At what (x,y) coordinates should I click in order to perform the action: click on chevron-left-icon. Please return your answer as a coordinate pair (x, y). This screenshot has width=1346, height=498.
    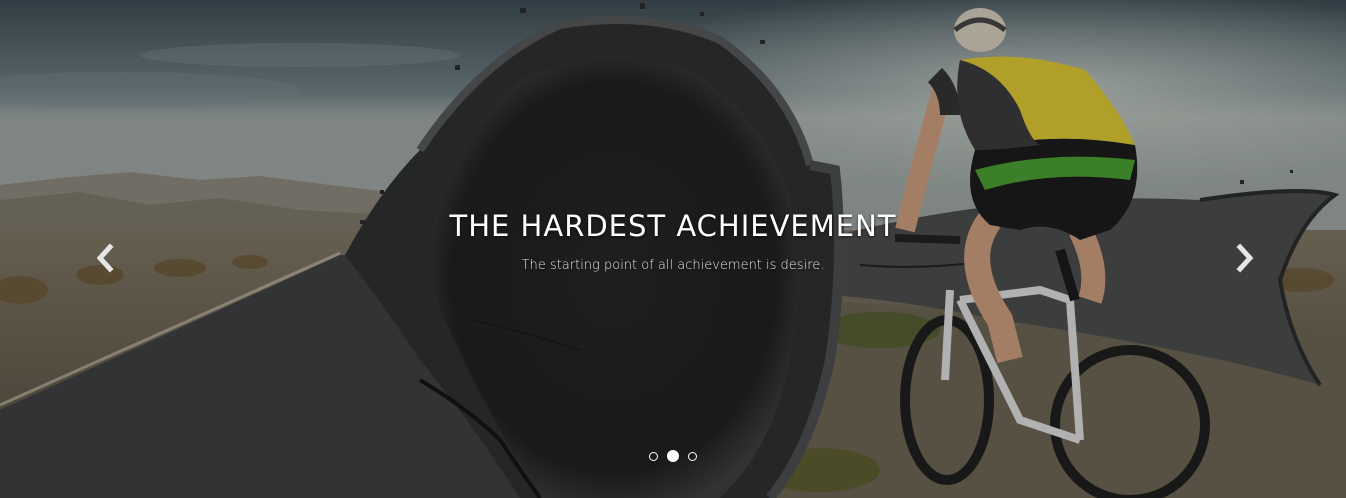
    Looking at the image, I should click on (105, 258).